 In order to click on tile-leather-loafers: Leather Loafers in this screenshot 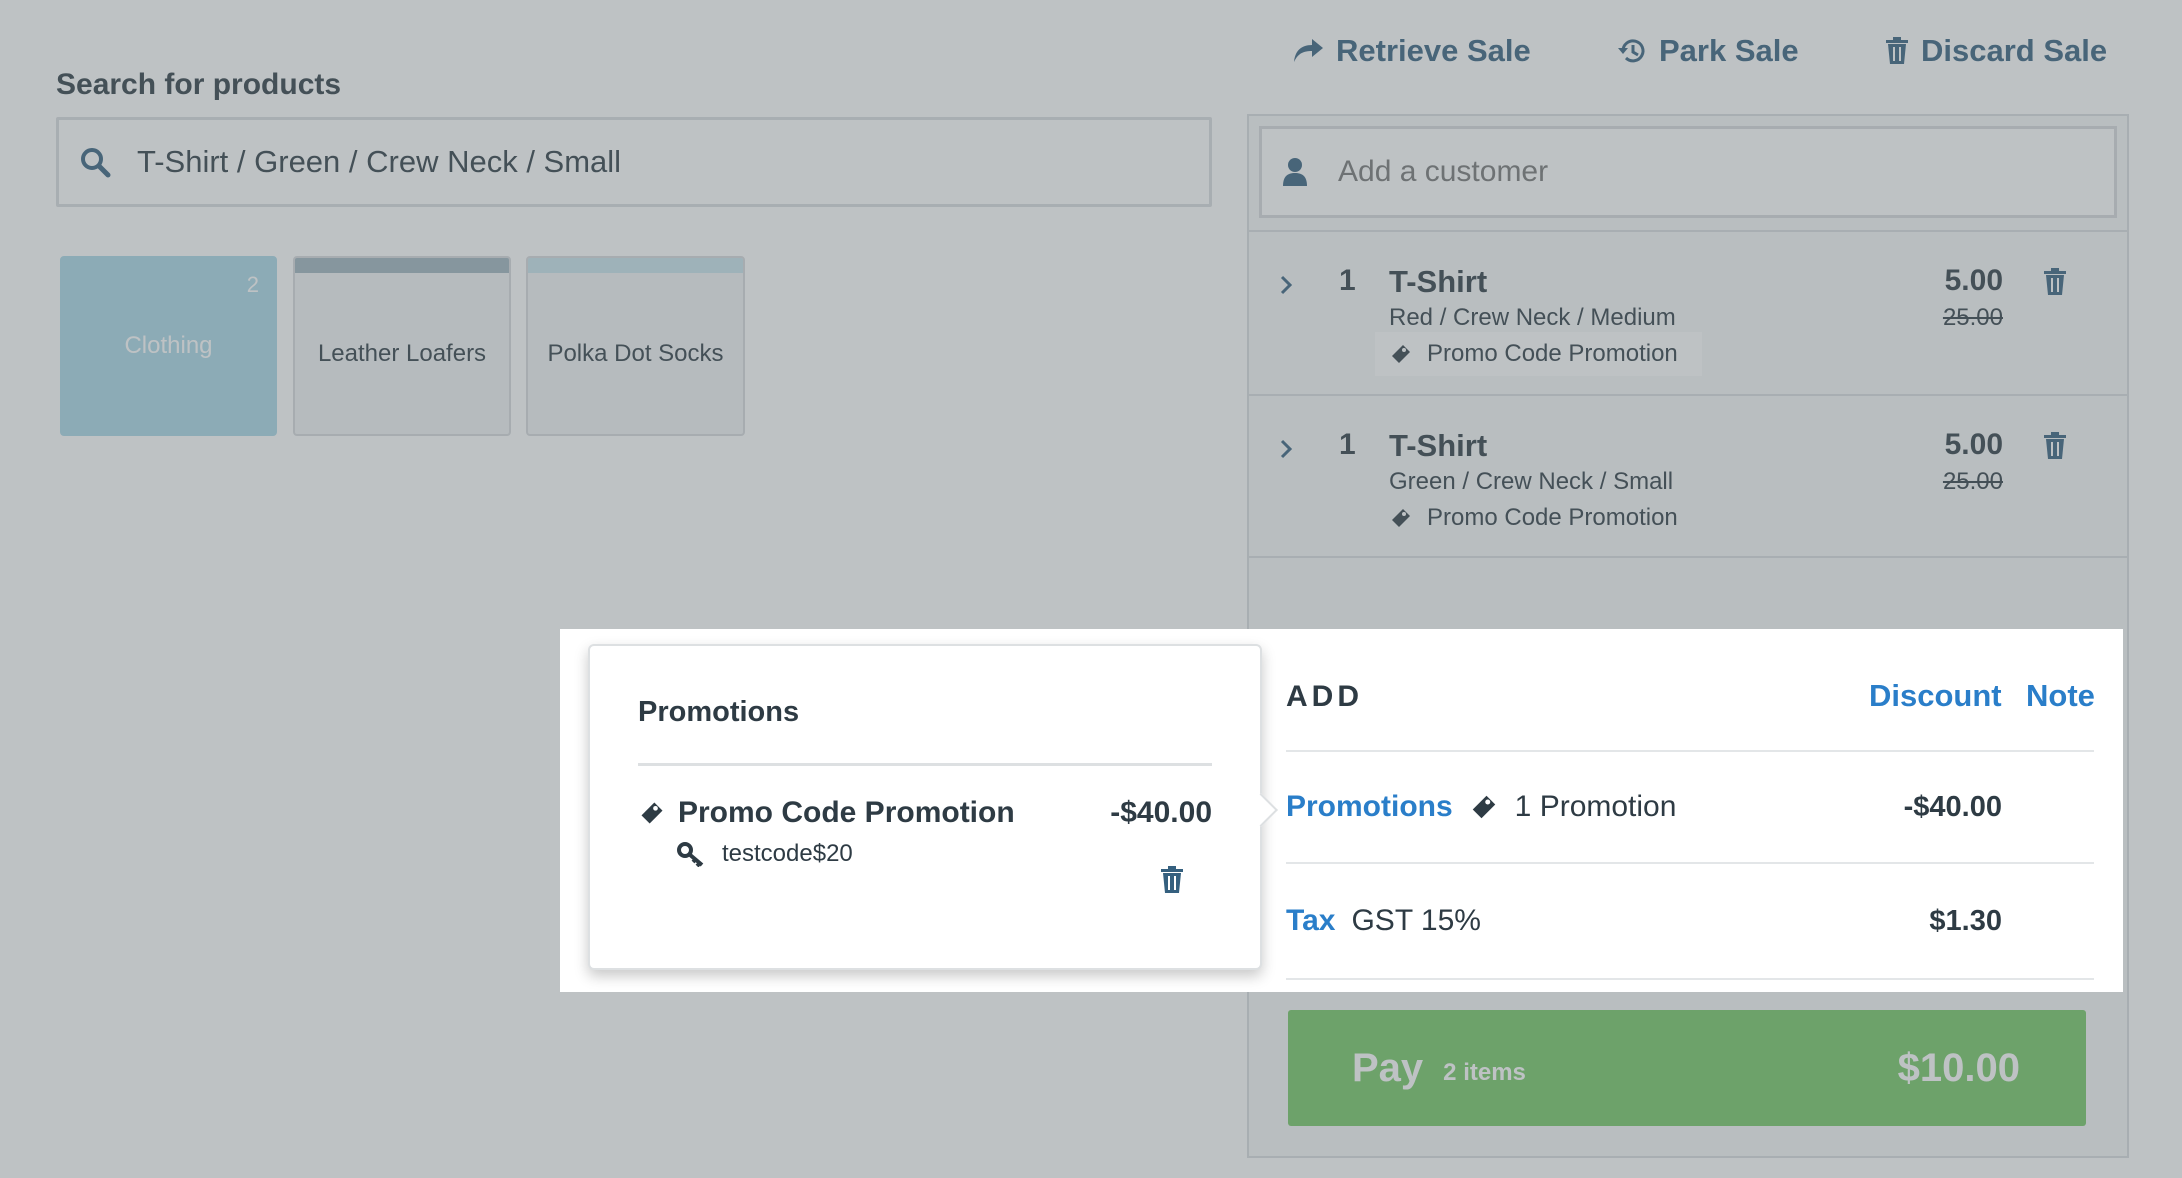, I will do `click(402, 346)`.